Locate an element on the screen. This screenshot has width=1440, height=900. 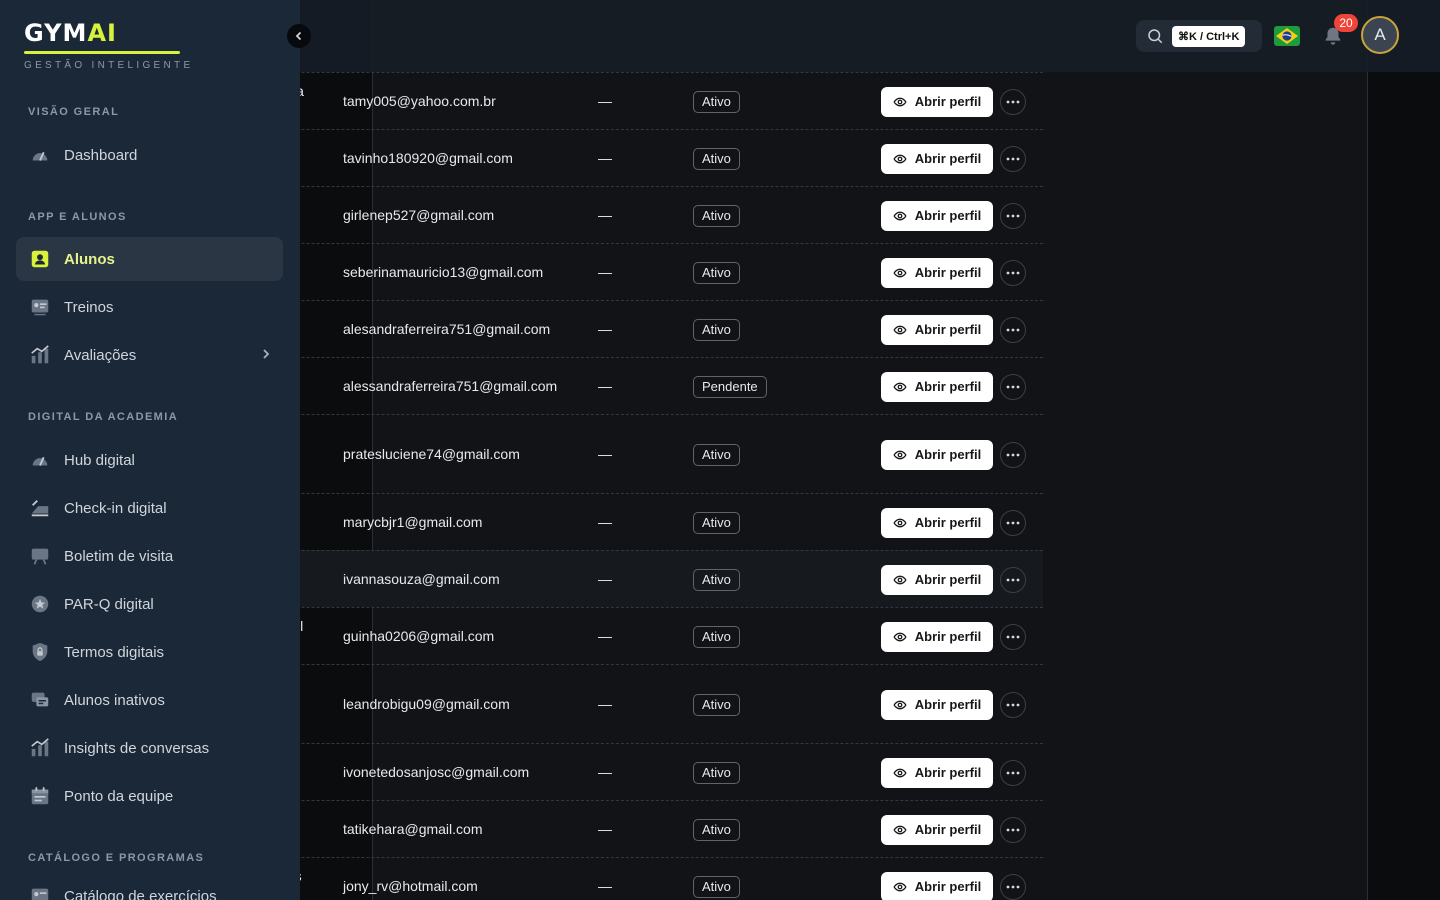
sidebar-item: Insights de conversas is located at coordinates (149, 748).